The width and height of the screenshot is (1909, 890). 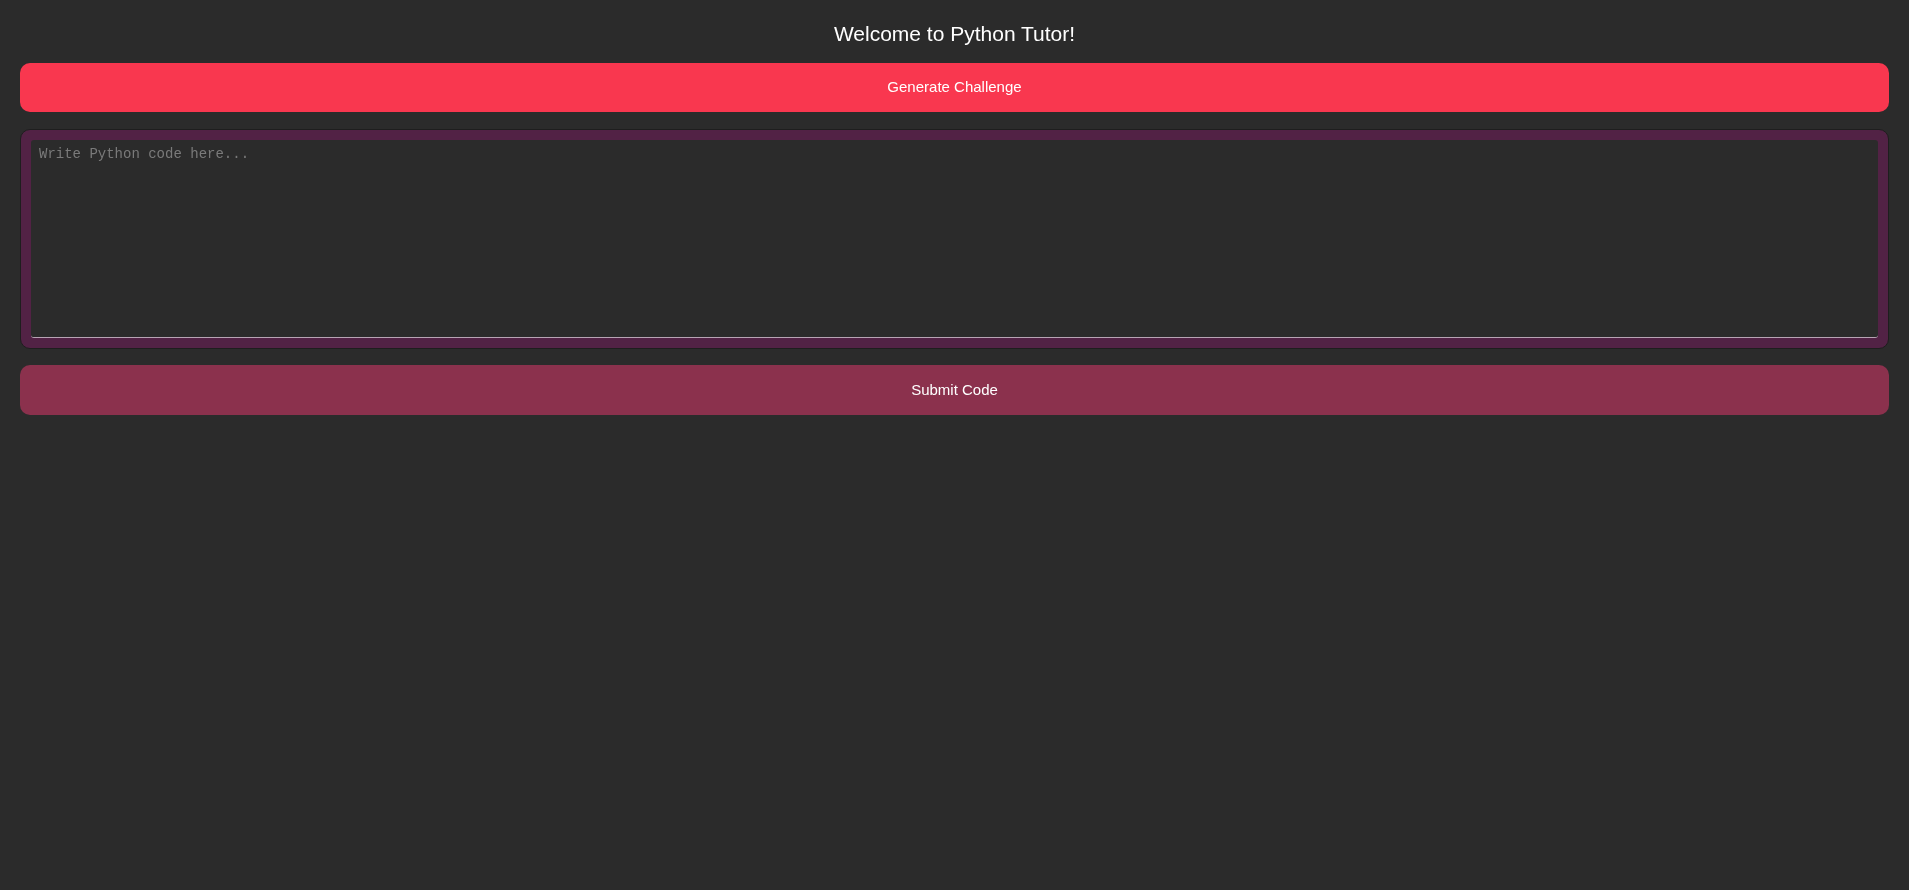 I want to click on page-title: Welcome to Python Tutor!, so click(x=954, y=34).